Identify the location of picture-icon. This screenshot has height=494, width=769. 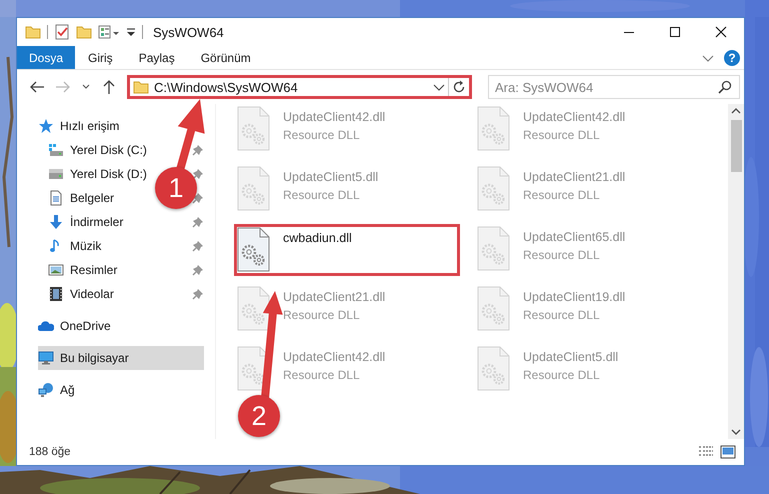
(56, 270).